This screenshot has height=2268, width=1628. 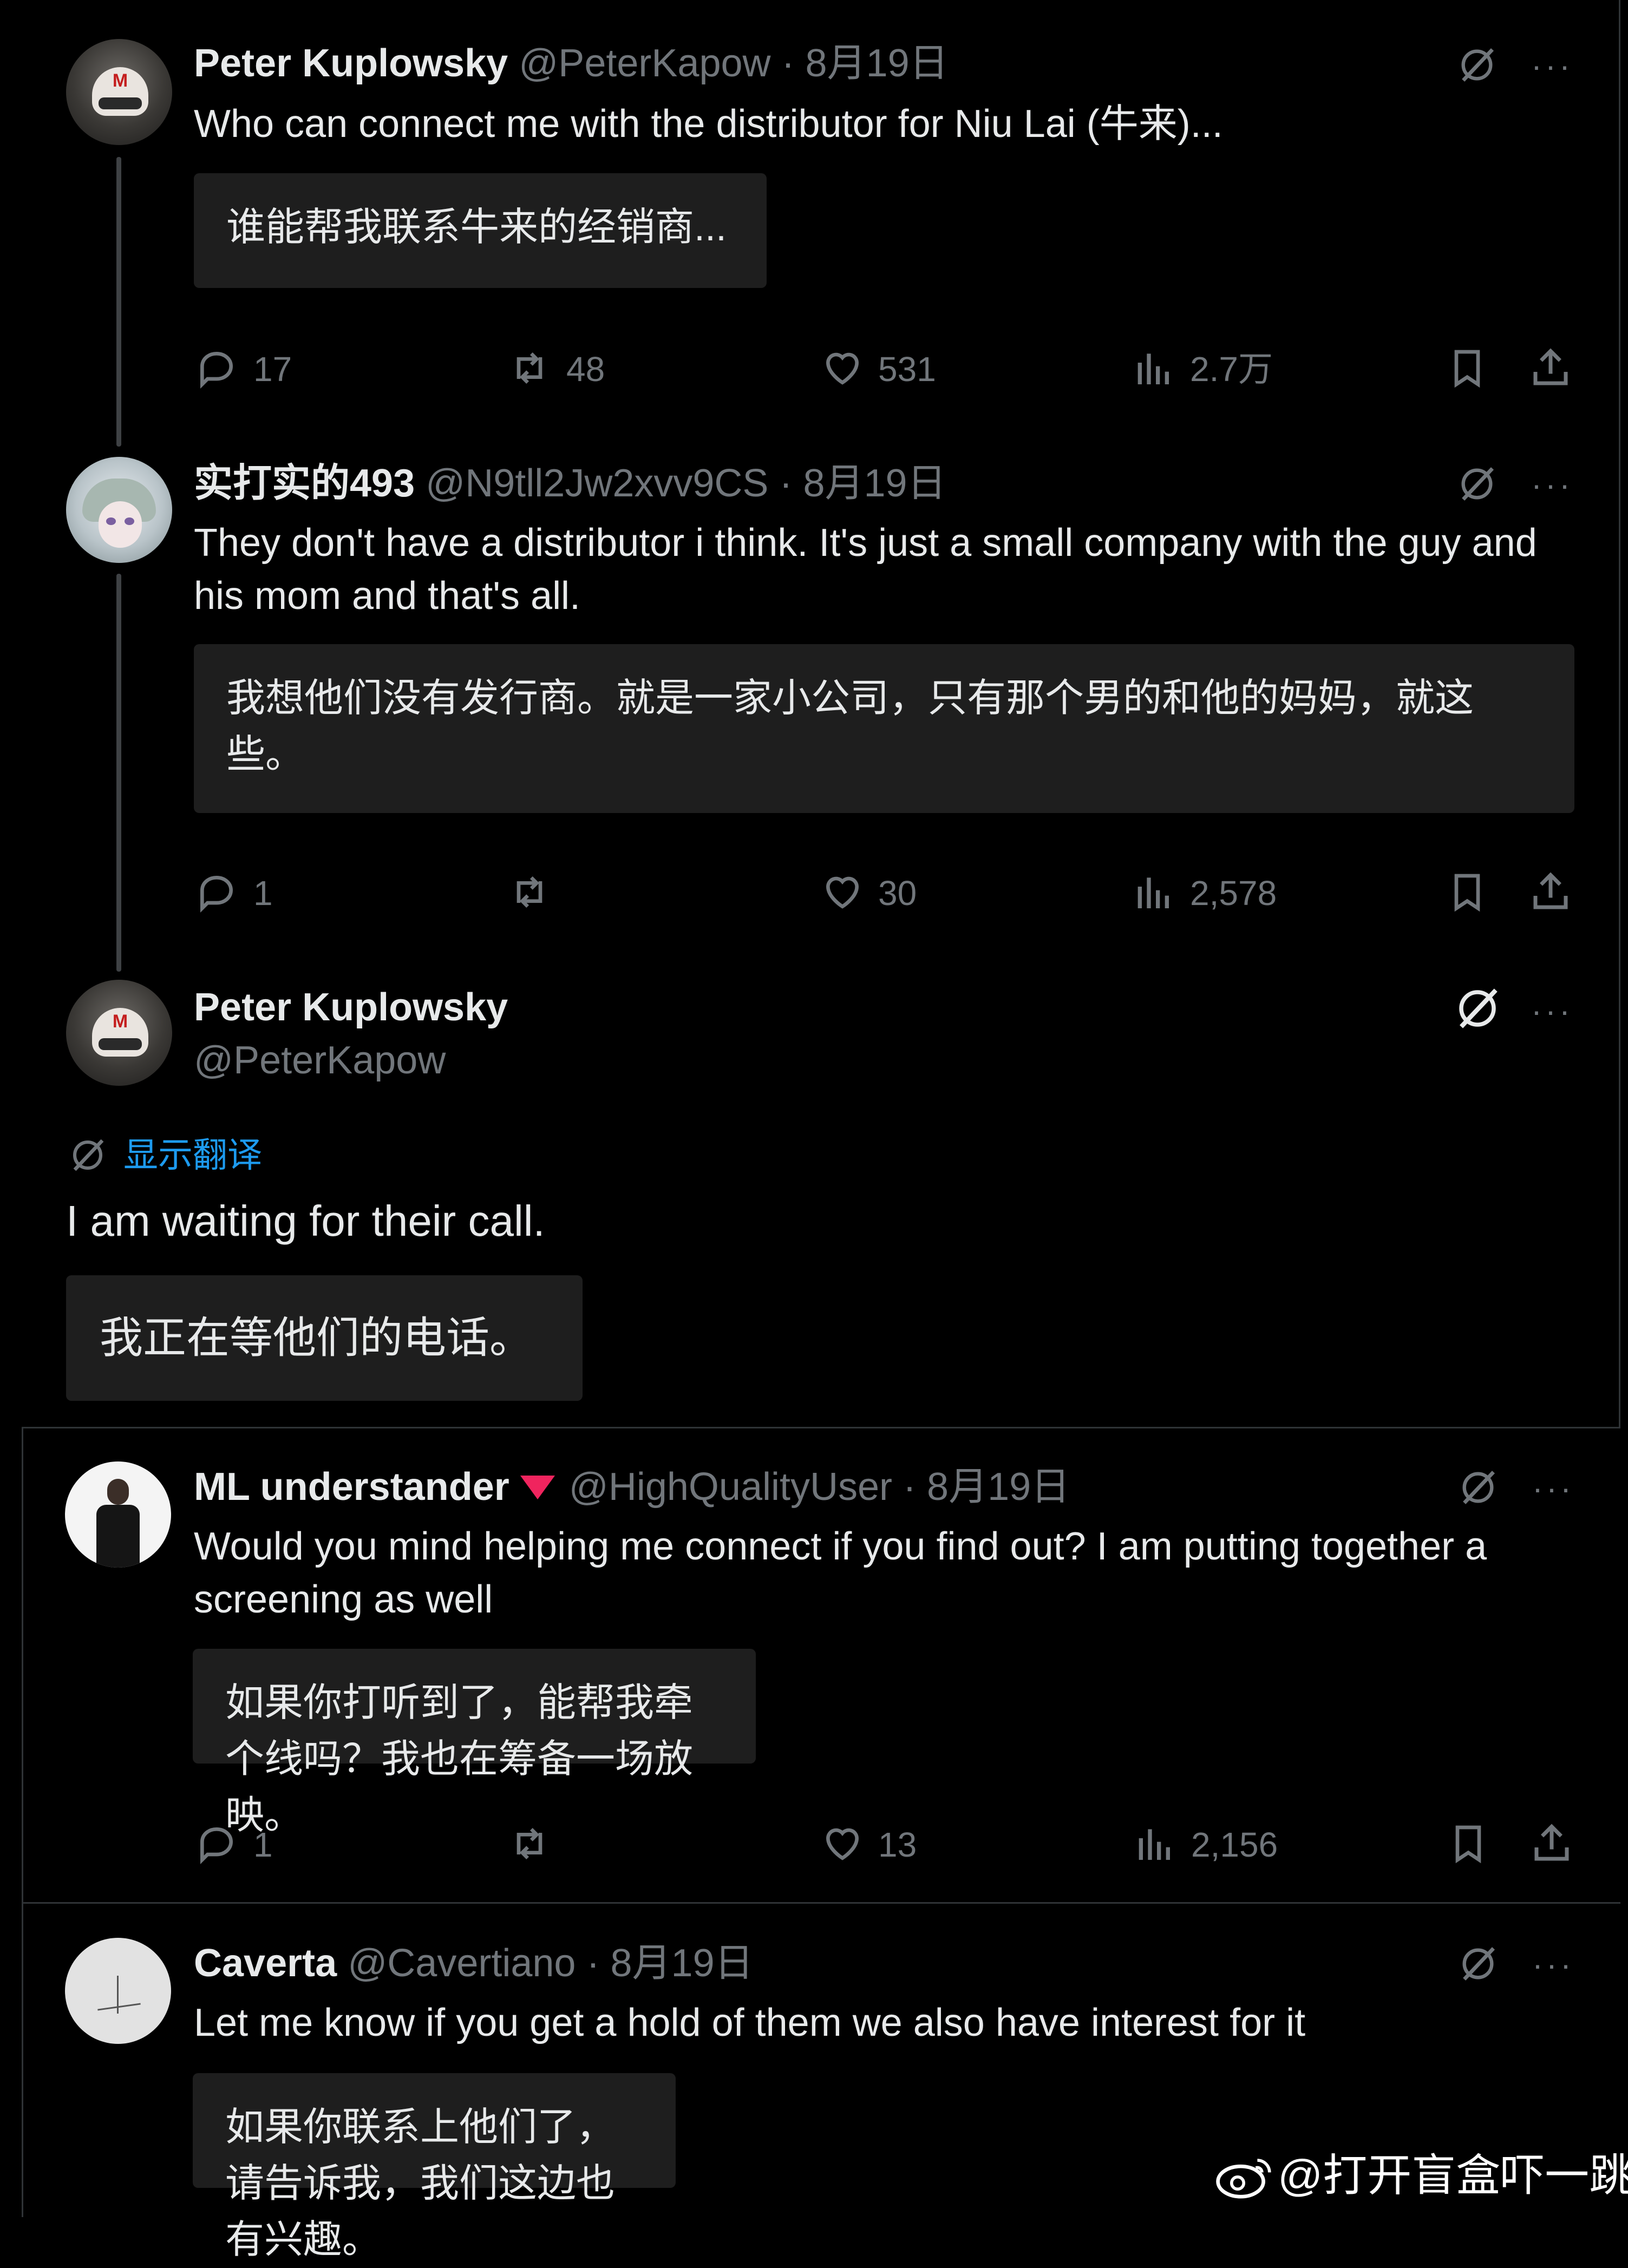 What do you see at coordinates (351, 1487) in the screenshot?
I see `author-name: ML understander` at bounding box center [351, 1487].